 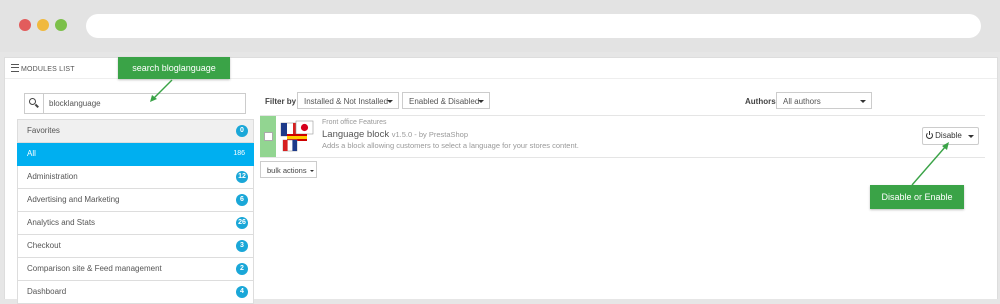 What do you see at coordinates (354, 122) in the screenshot?
I see `module-category: Front office Features` at bounding box center [354, 122].